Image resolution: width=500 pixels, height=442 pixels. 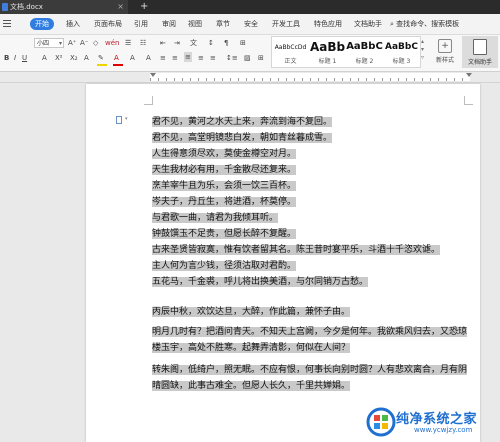 What do you see at coordinates (6, 58) in the screenshot?
I see `bold-icon: B` at bounding box center [6, 58].